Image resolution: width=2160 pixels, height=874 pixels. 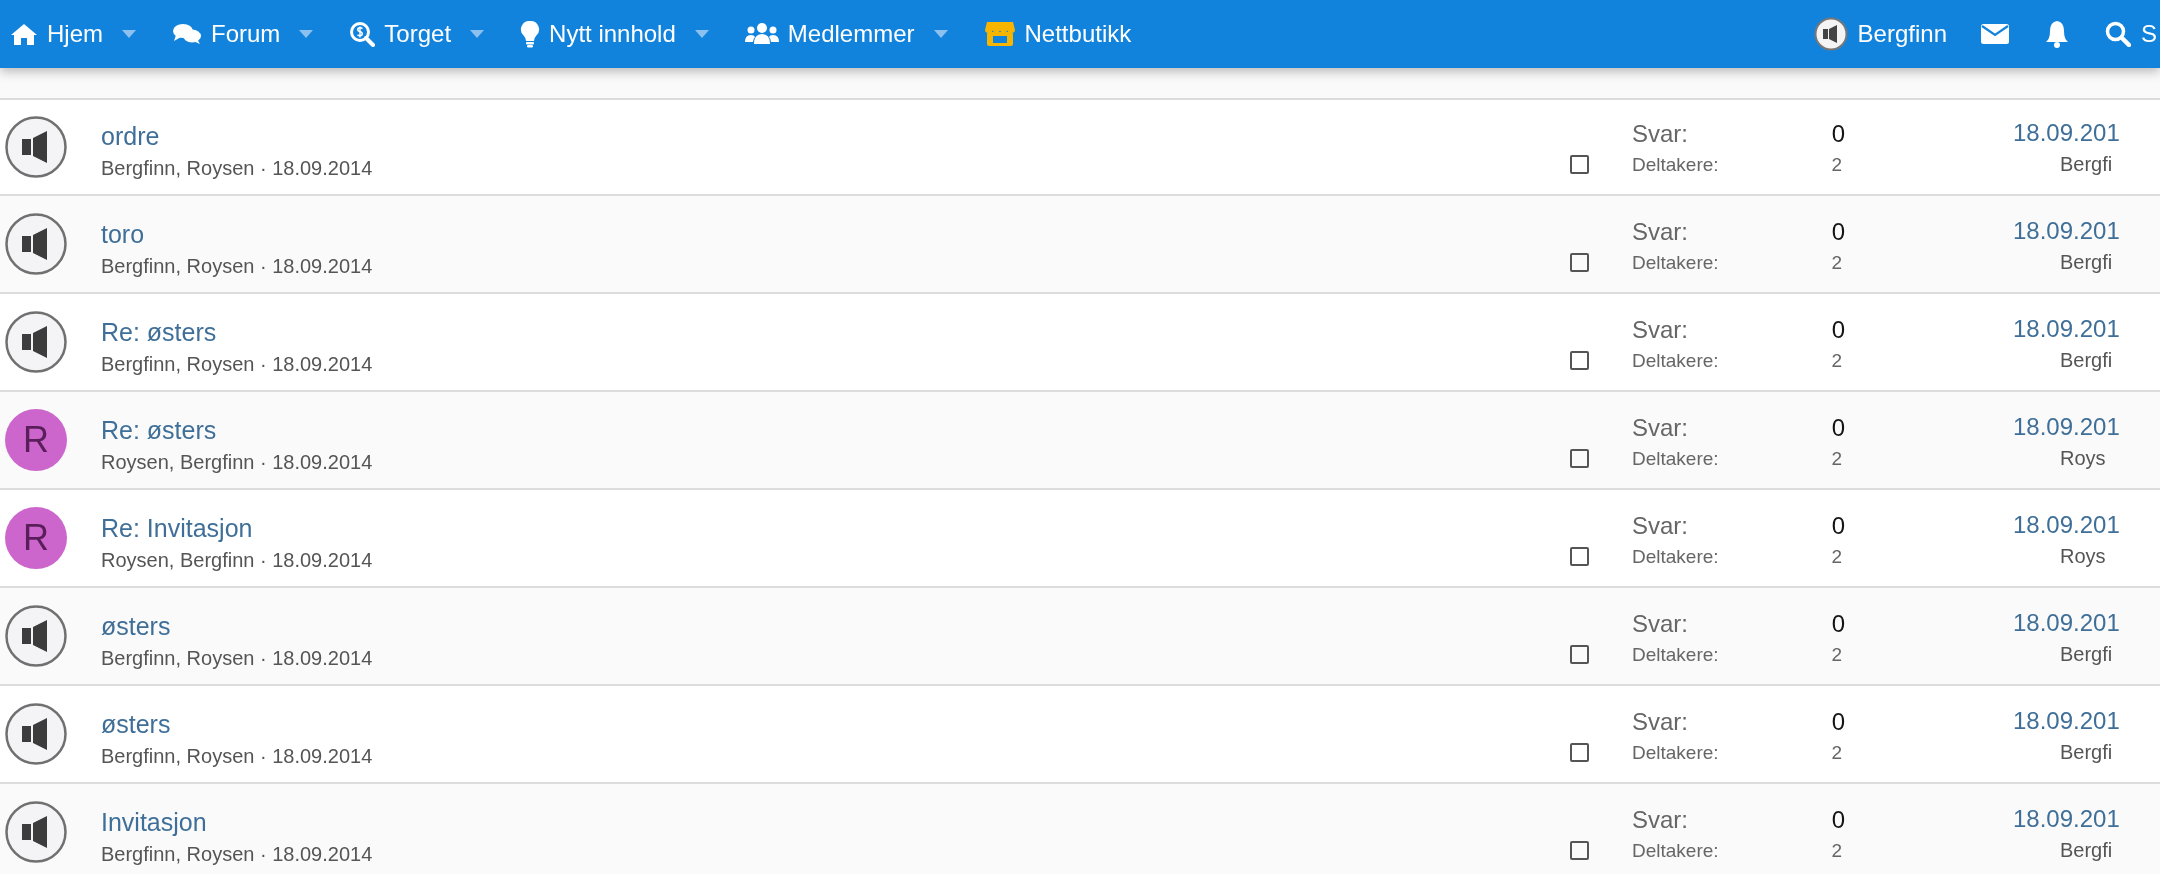 I want to click on nav-tab: Hjem, so click(x=91, y=34).